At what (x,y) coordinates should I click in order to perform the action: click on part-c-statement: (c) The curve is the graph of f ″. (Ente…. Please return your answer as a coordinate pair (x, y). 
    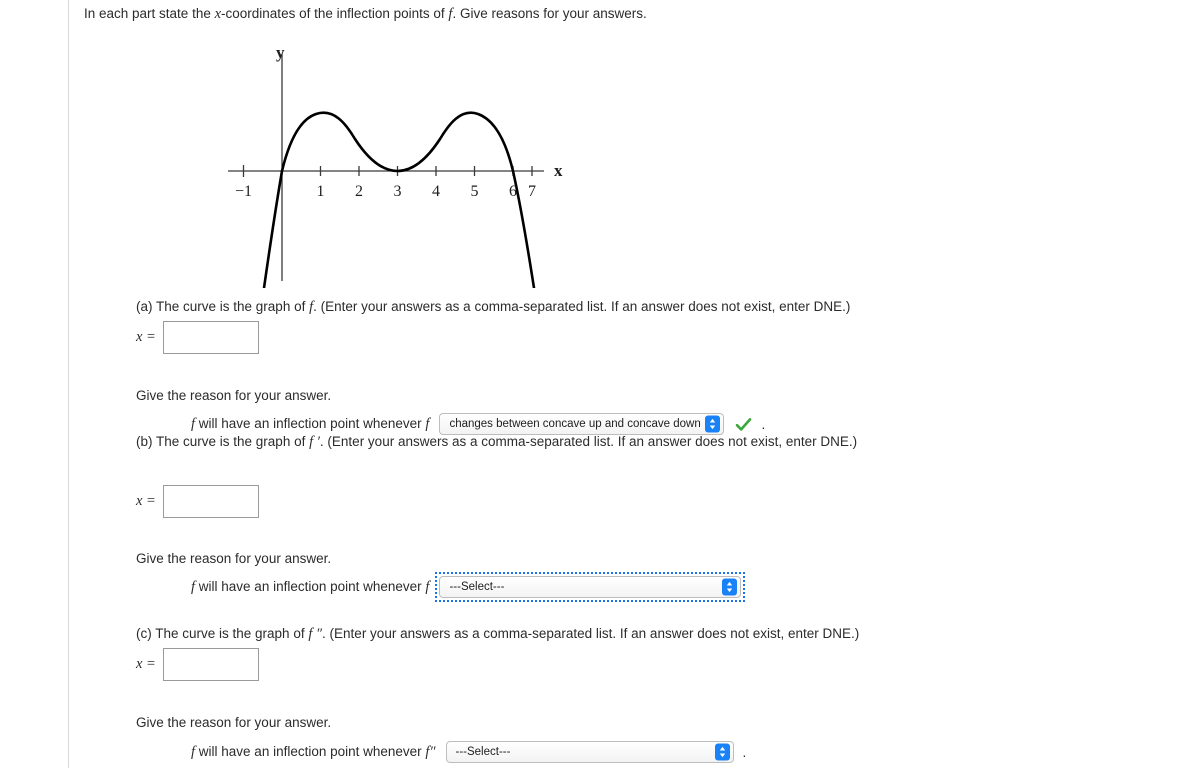
    Looking at the image, I should click on (497, 634).